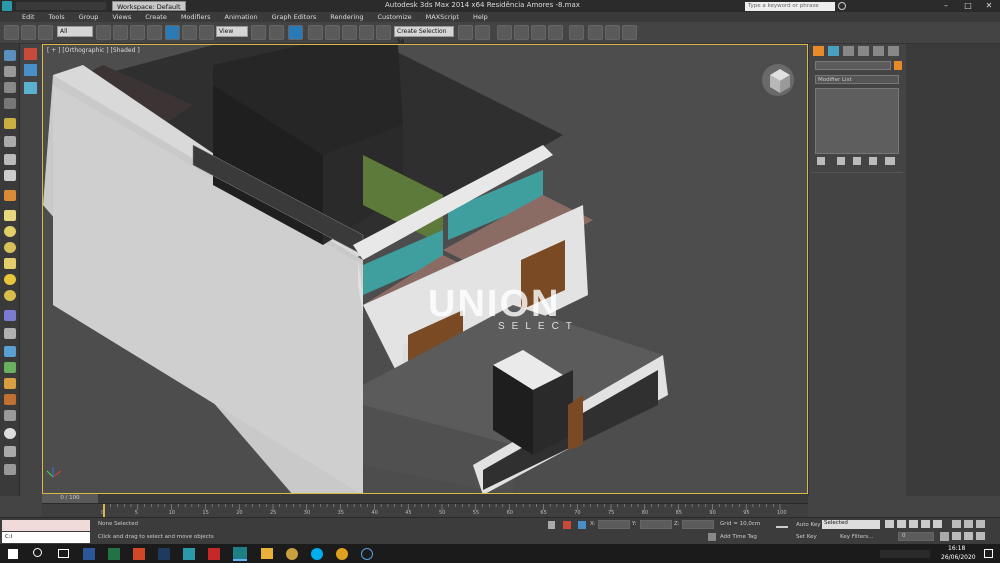 The height and width of the screenshot is (563, 1000). What do you see at coordinates (893, 51) in the screenshot?
I see `utilities-tab-icon` at bounding box center [893, 51].